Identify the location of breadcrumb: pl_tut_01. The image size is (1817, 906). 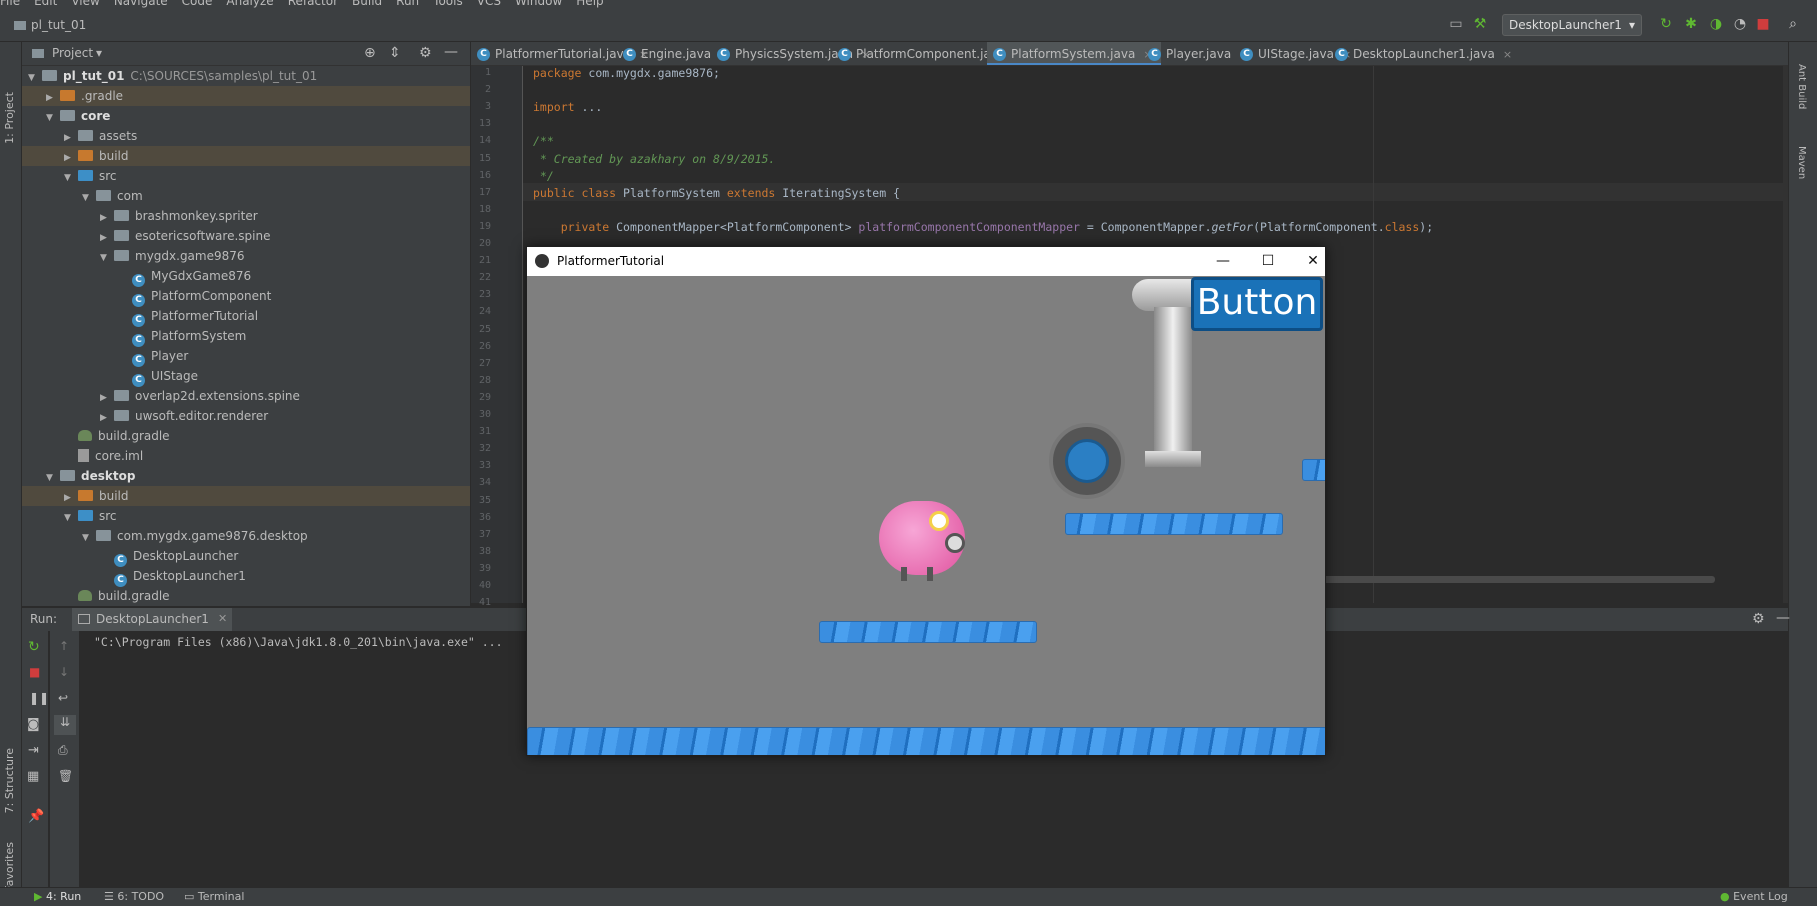
(50, 25).